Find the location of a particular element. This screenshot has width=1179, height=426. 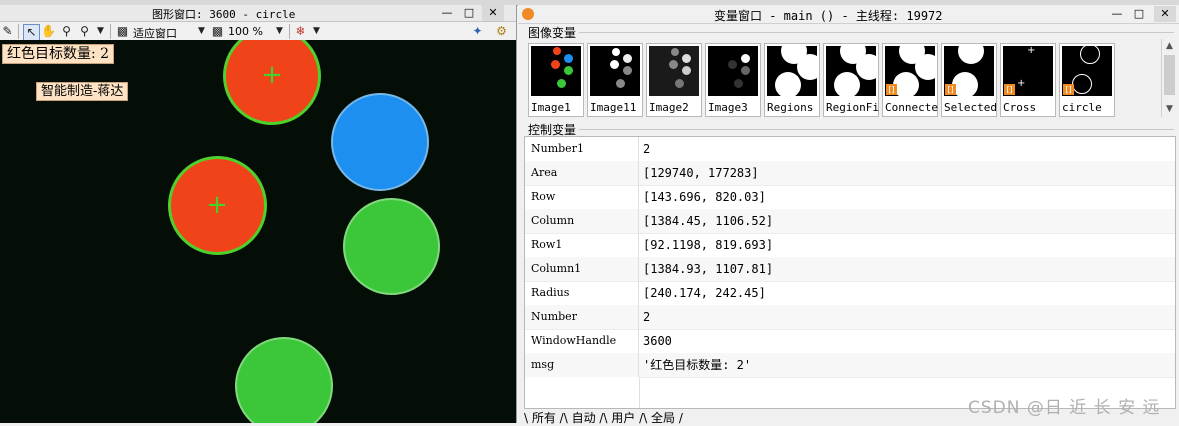

iconic-variable-item: Image11 is located at coordinates (615, 80).